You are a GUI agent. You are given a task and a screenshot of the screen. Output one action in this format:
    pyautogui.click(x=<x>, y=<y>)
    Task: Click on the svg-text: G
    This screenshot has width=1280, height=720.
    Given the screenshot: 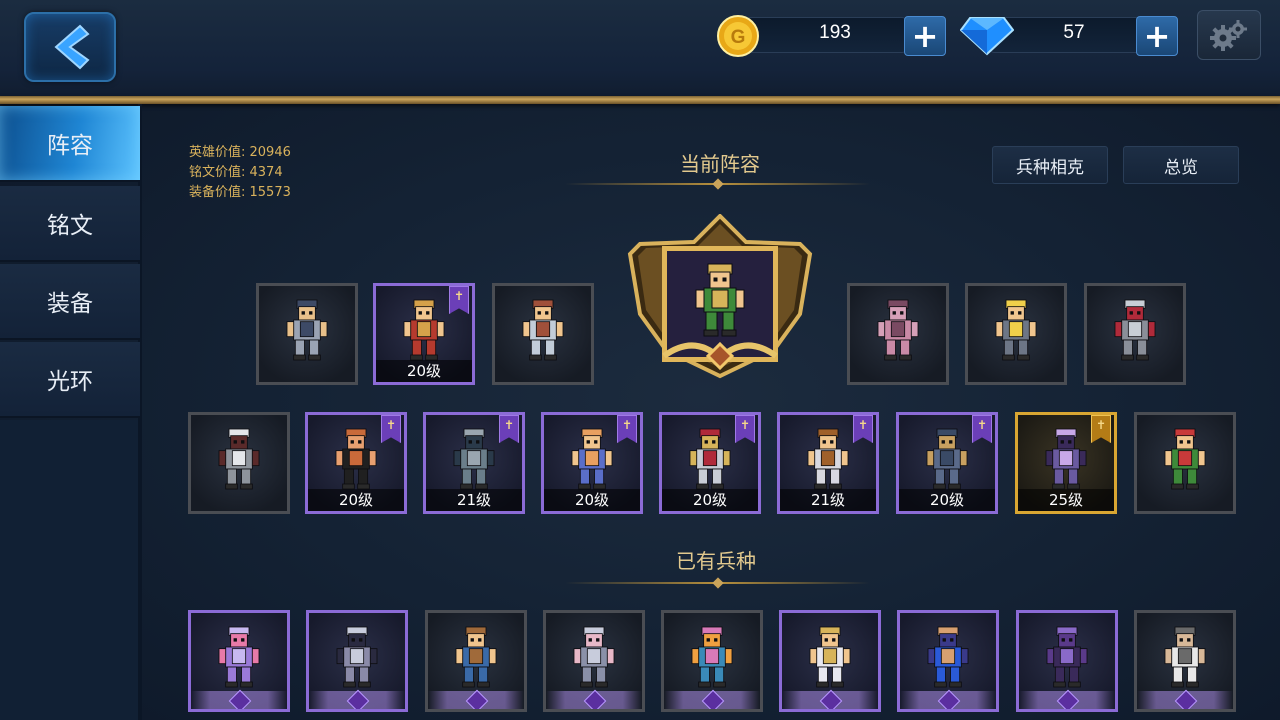 What is the action you would take?
    pyautogui.click(x=738, y=37)
    